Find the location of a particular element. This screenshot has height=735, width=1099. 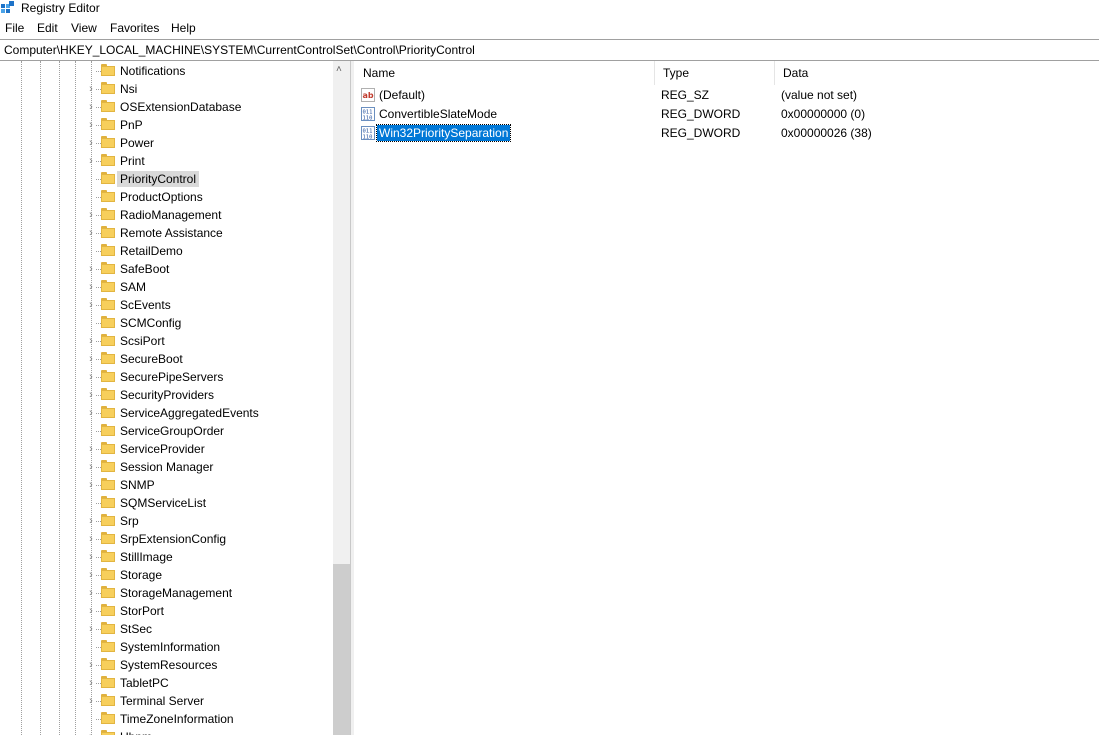

scrollbar-thumb is located at coordinates (341, 649).